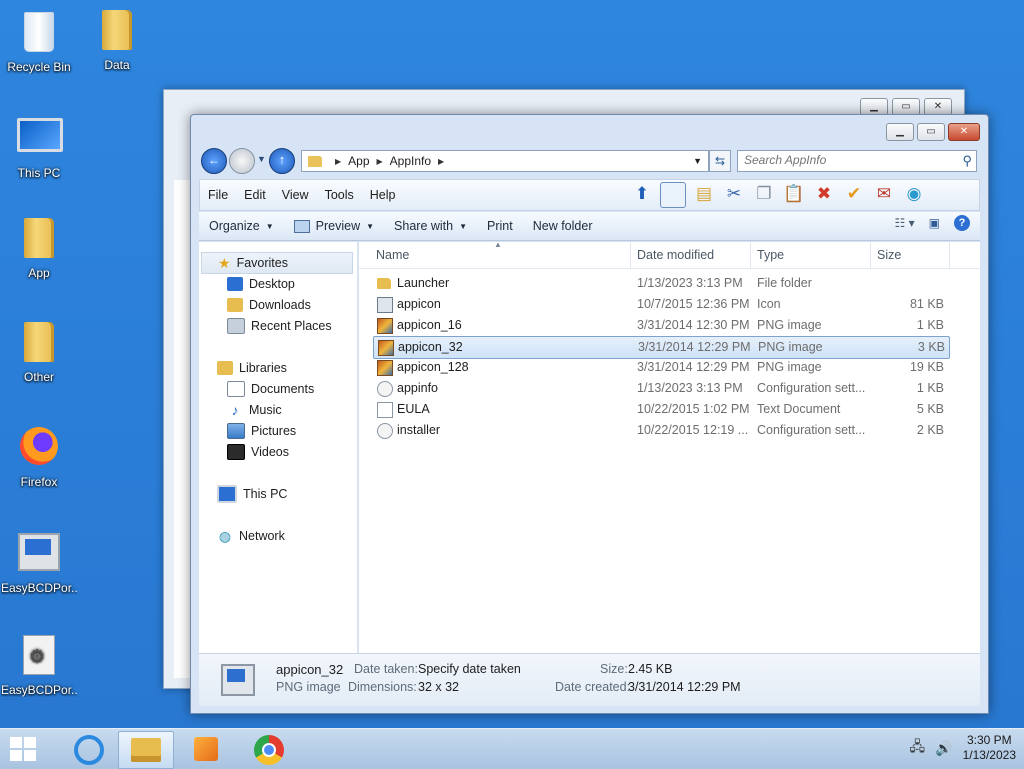  Describe the element at coordinates (934, 223) in the screenshot. I see `preview-pane-toggle-icon: ▣` at that location.